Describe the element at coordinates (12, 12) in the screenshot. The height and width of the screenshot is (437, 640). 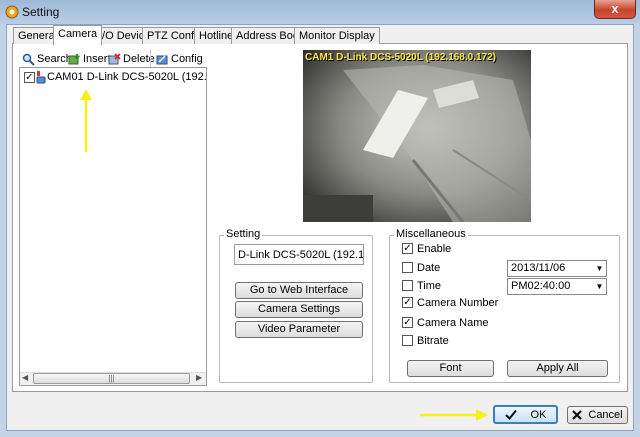
I see `settings-app-icon` at that location.